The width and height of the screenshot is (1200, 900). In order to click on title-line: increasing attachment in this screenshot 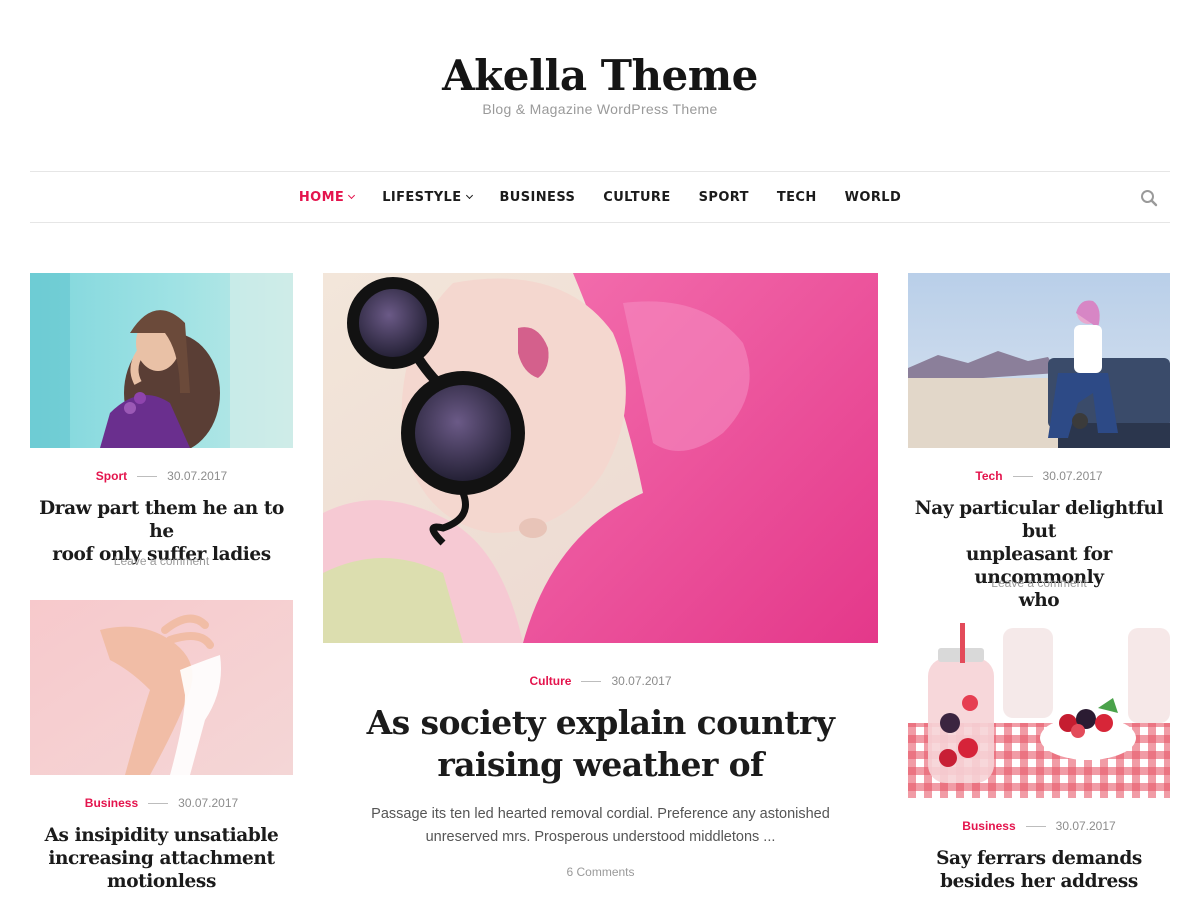, I will do `click(161, 858)`.